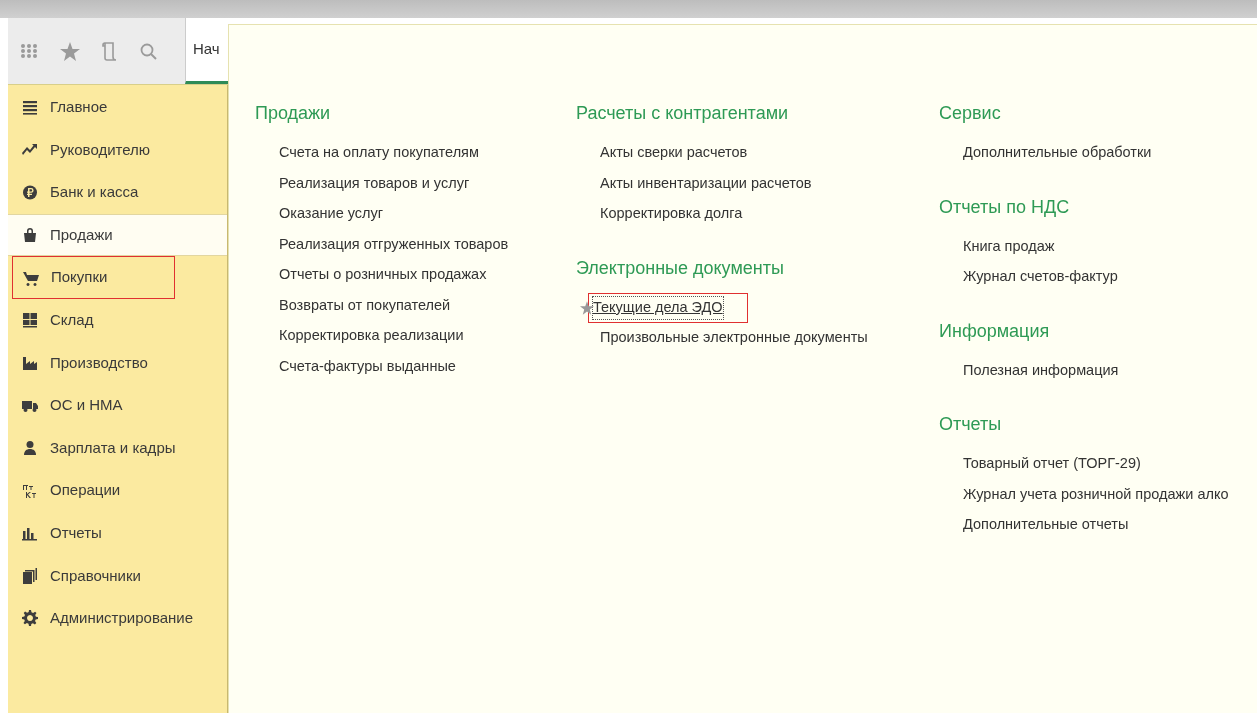 This screenshot has height=713, width=1257. I want to click on section-heading: Расчеты с контрагентами, so click(683, 113).